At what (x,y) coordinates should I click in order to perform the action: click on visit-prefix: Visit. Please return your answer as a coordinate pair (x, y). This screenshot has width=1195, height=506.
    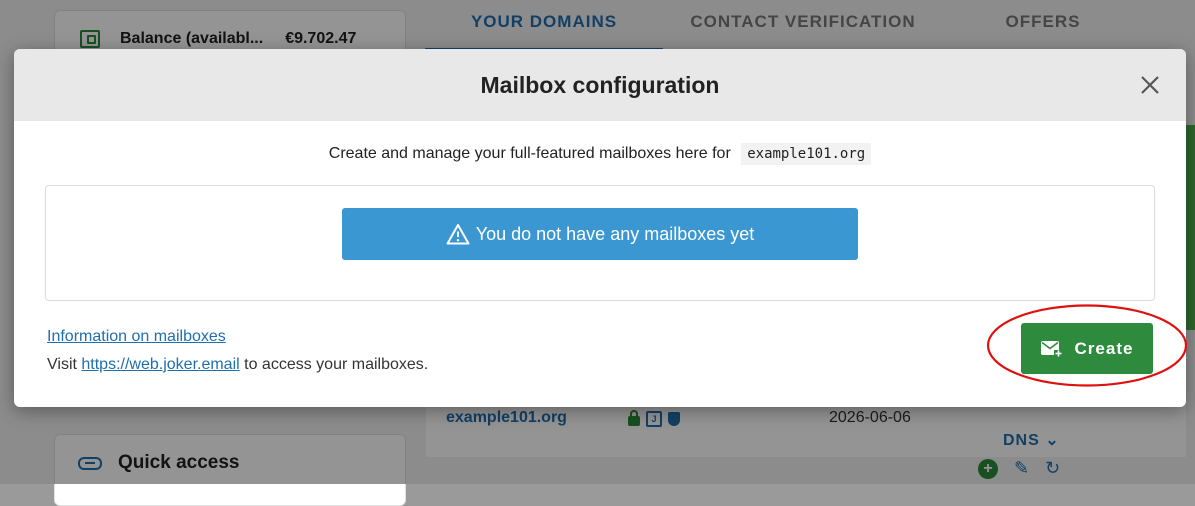
    Looking at the image, I should click on (62, 364).